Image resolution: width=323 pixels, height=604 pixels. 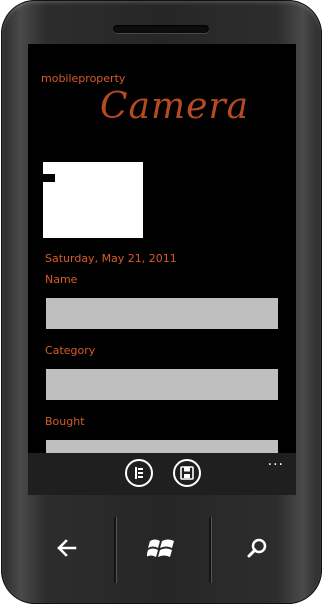 I want to click on hardware-keys, so click(x=161, y=548).